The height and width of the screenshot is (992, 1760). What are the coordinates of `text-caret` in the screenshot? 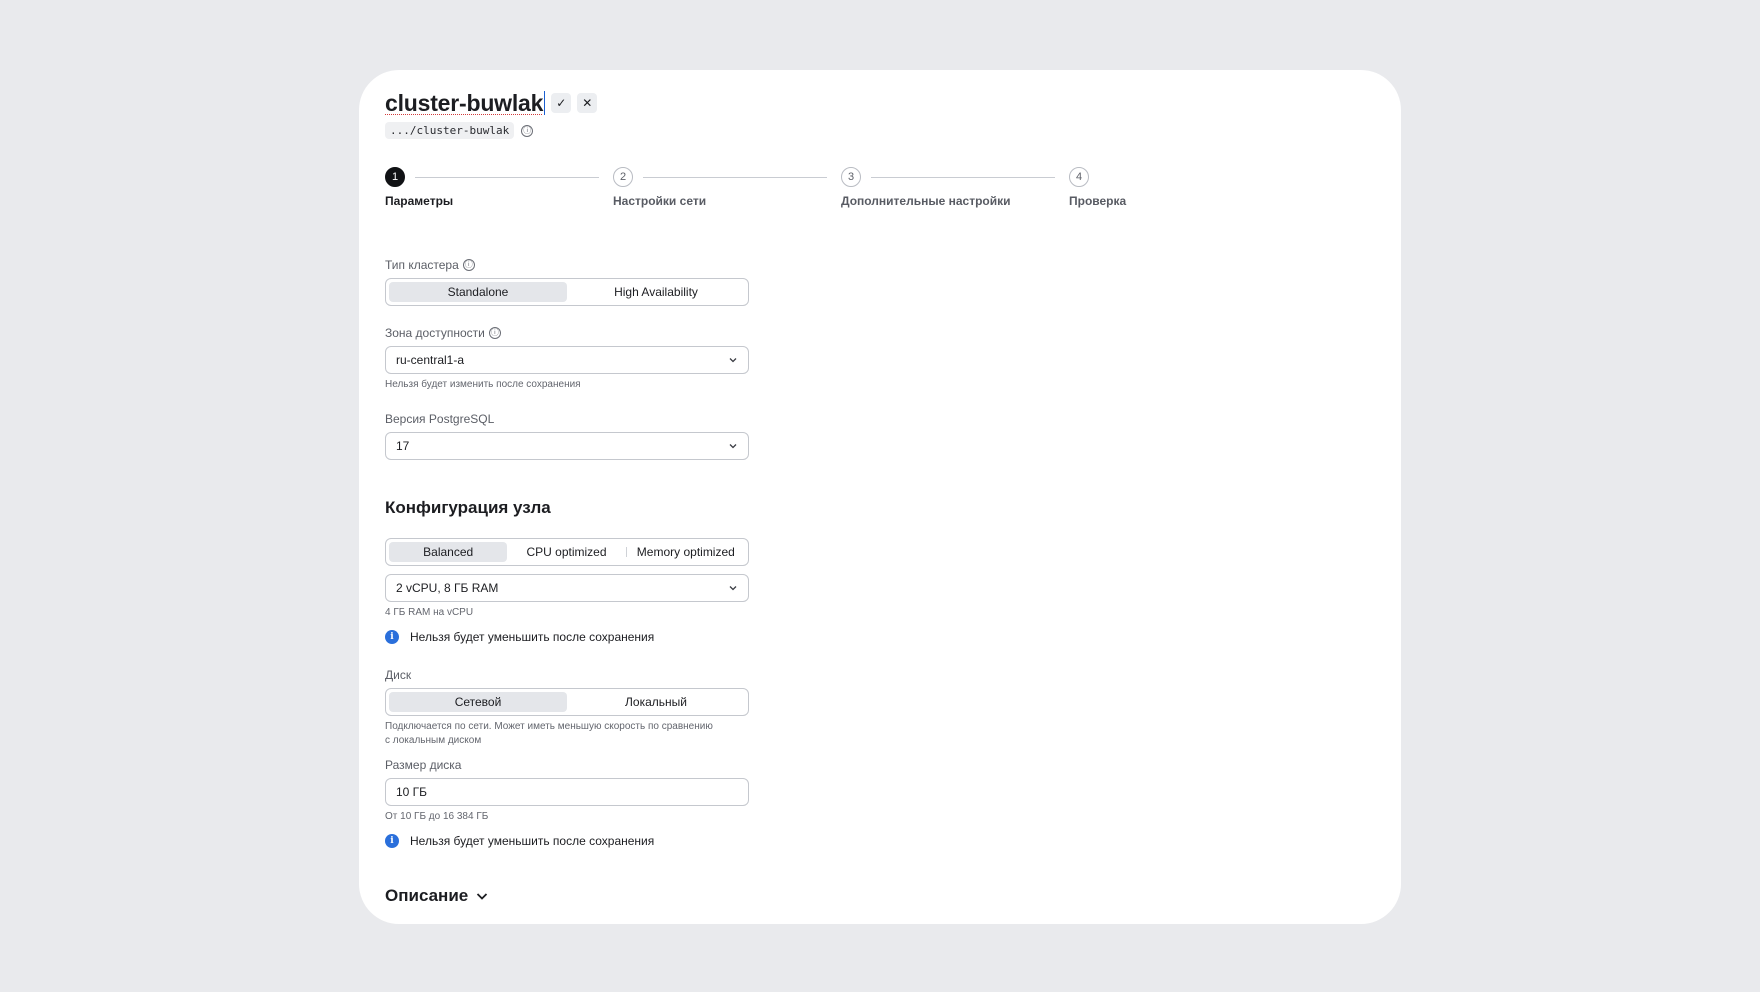 It's located at (545, 103).